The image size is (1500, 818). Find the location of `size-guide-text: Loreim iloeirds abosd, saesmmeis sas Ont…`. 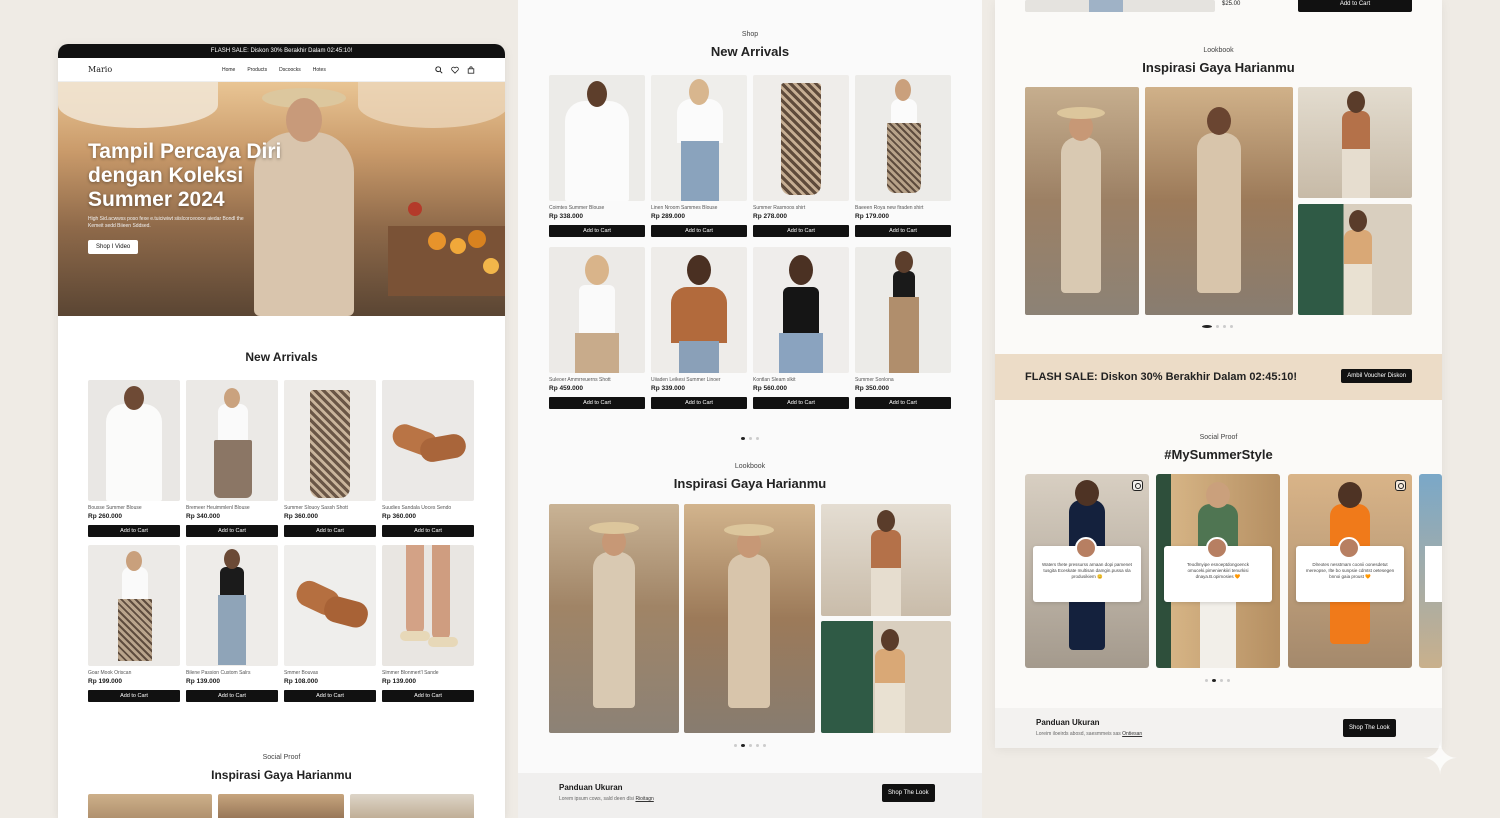

size-guide-text: Loreim iloeirds abosd, saesmmeis sas Ont… is located at coordinates (1089, 734).